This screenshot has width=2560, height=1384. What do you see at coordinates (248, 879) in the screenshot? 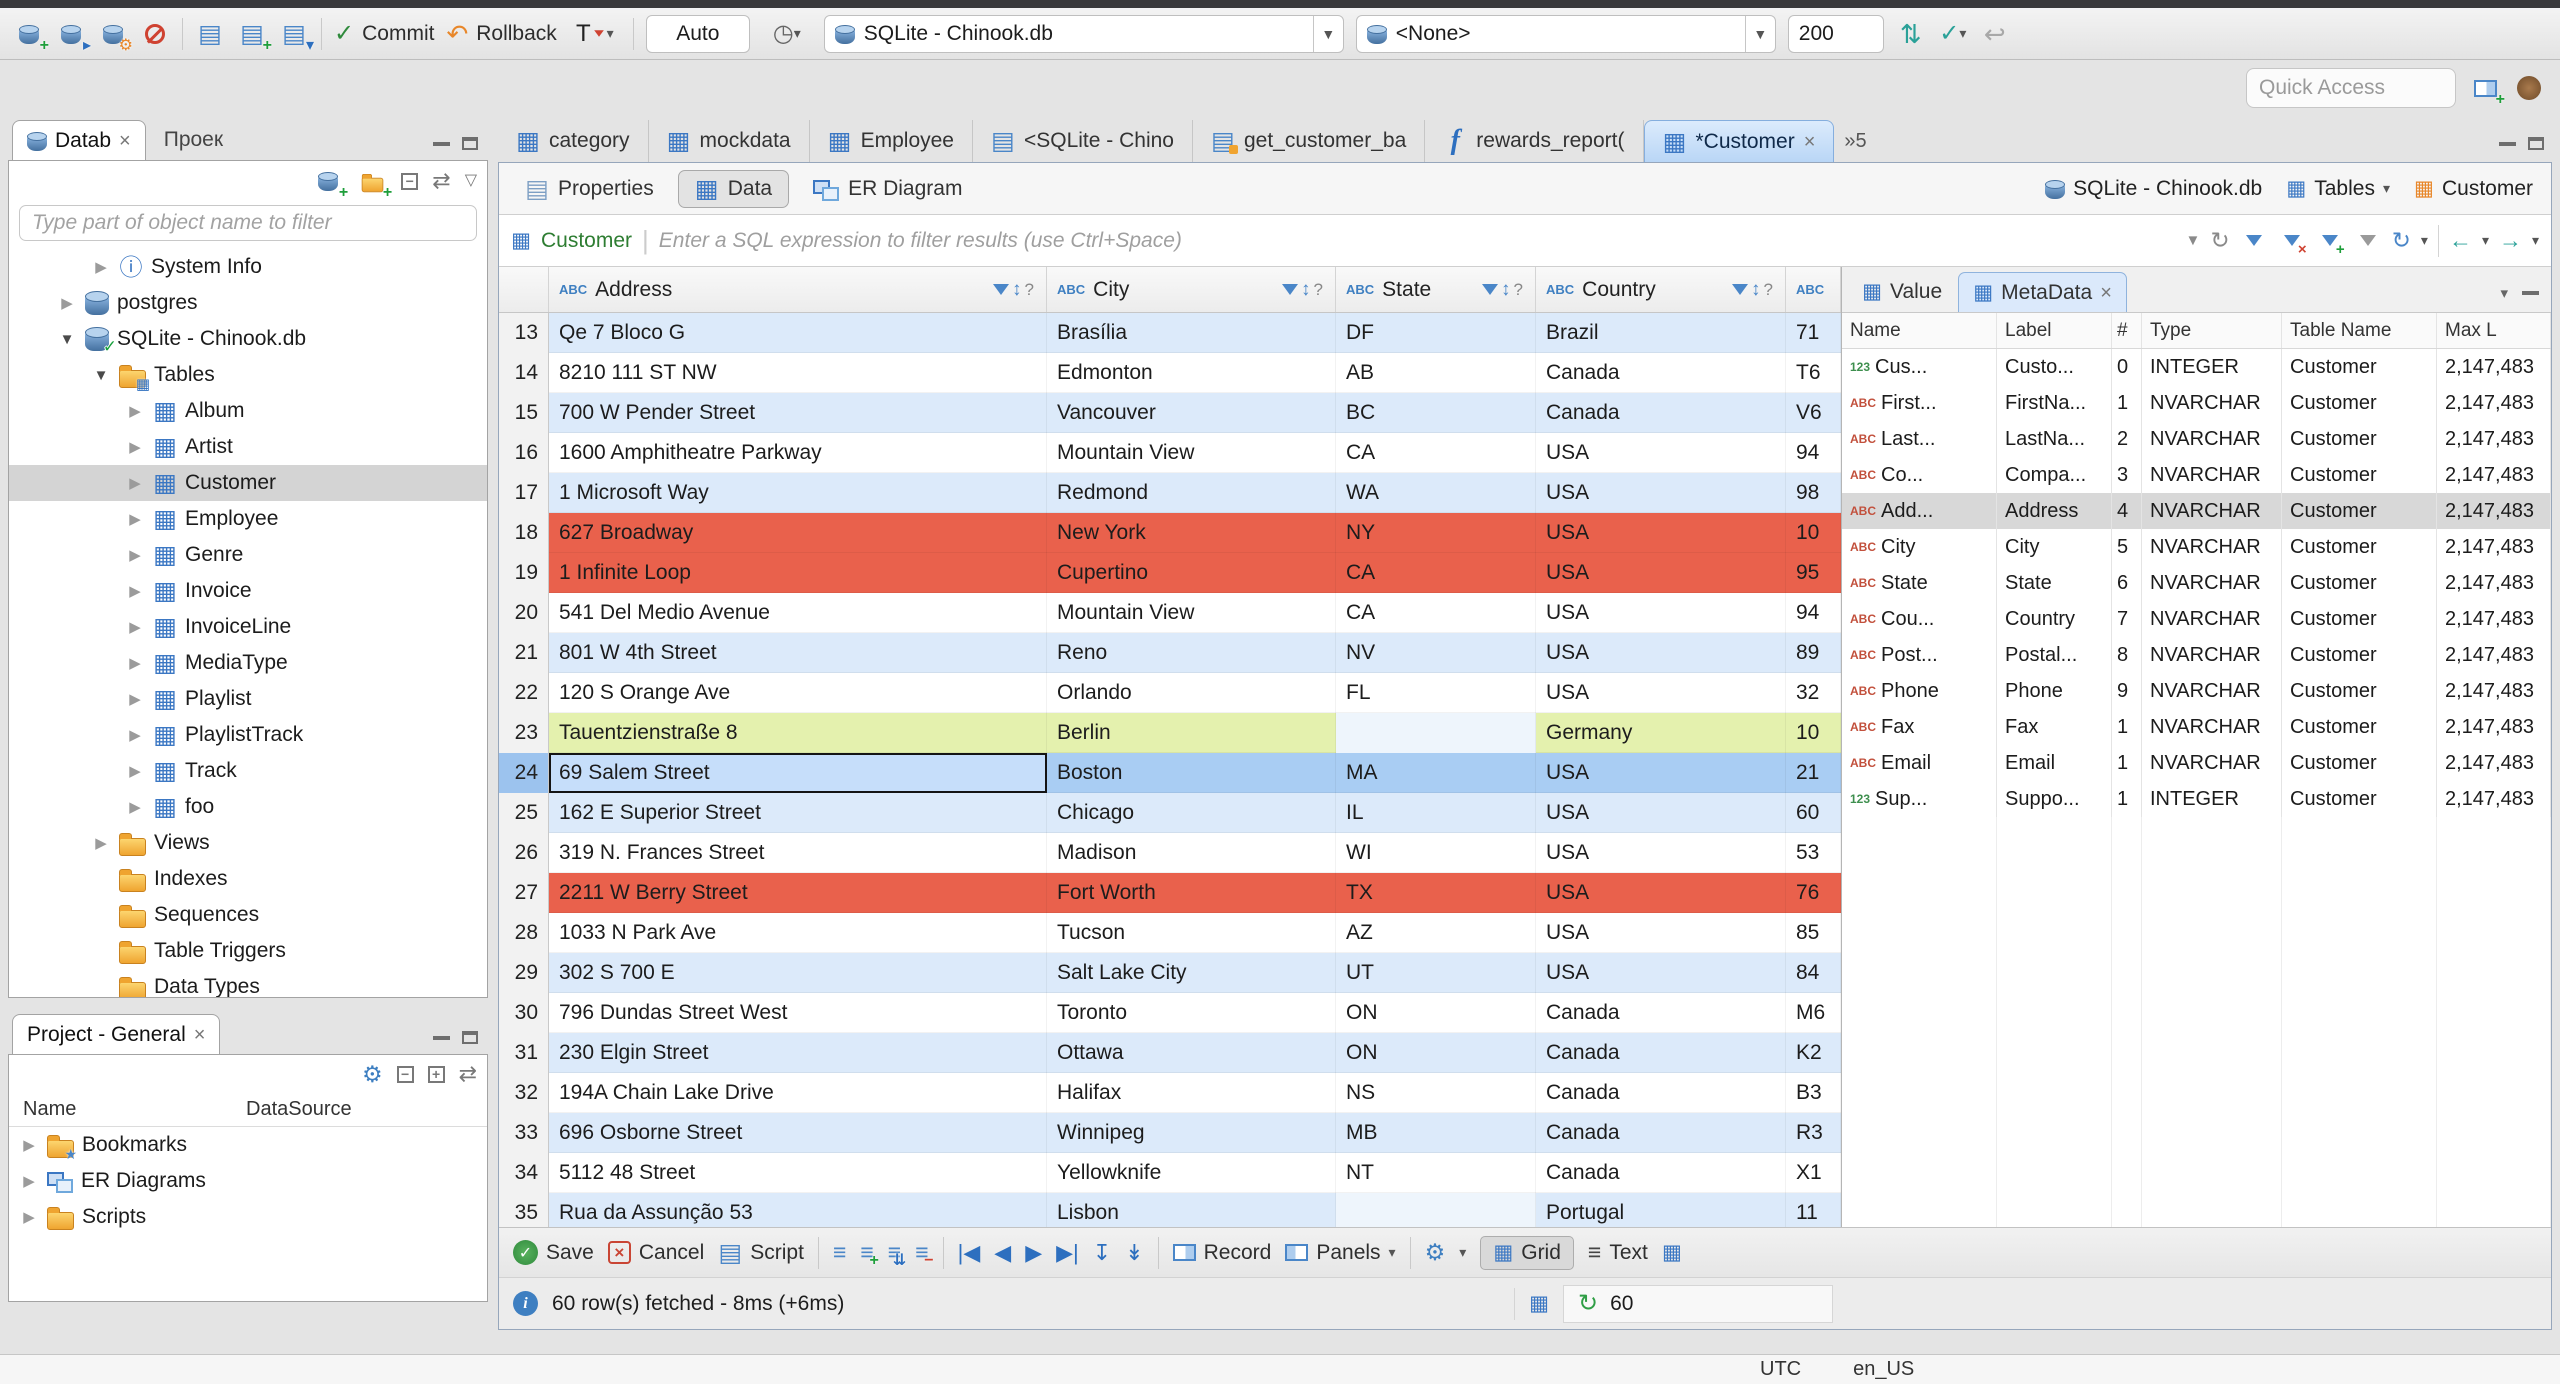
I see `tree-item: Indexes` at bounding box center [248, 879].